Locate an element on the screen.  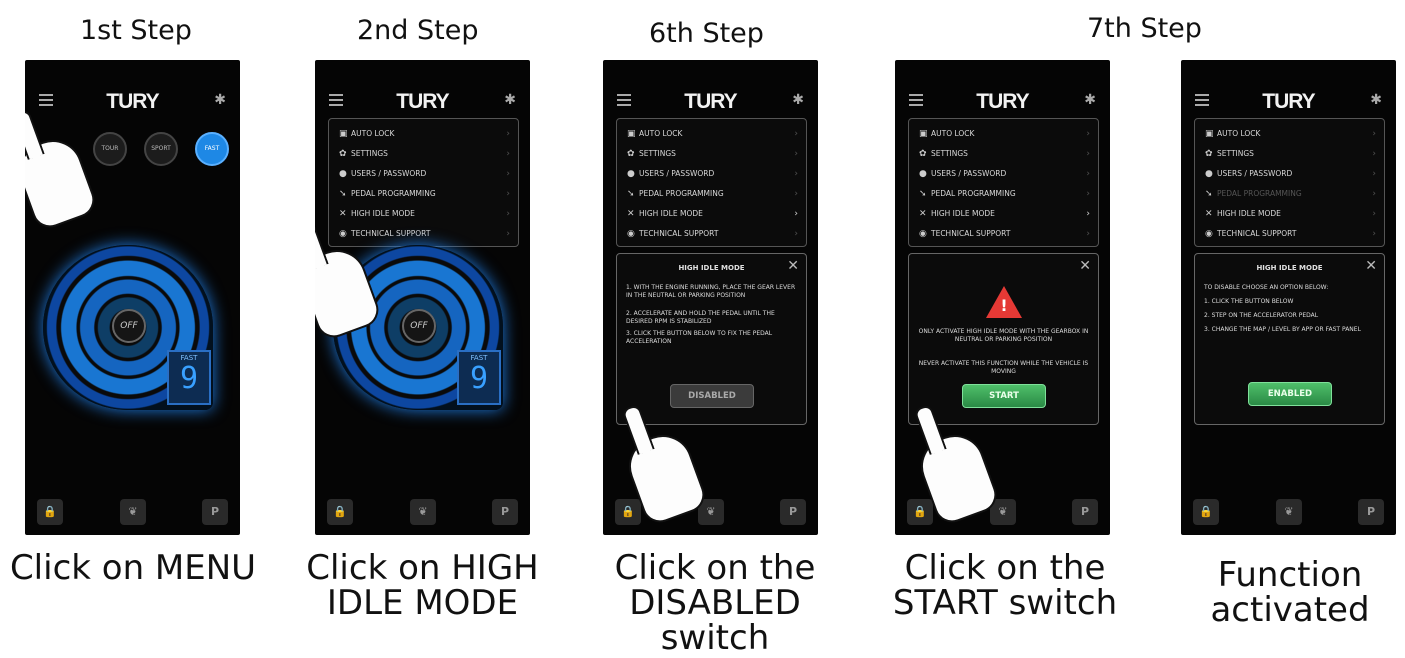
disable-option-1: 1. CLICK THE BUTTON BELOW is located at coordinates (1249, 301).